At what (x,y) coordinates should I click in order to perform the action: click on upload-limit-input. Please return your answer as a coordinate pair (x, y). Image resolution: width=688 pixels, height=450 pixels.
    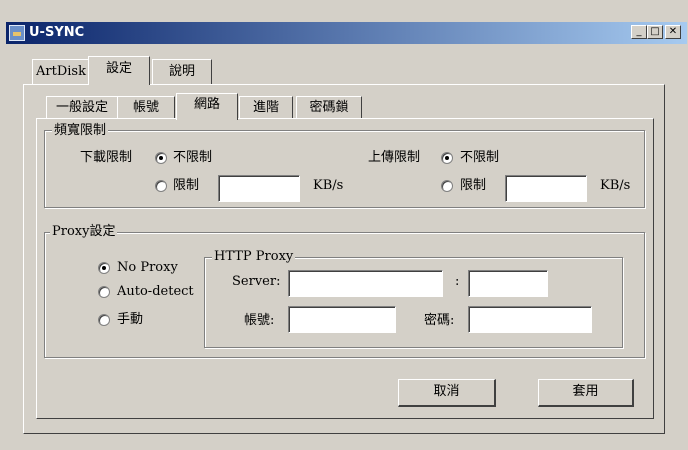
    Looking at the image, I should click on (546, 188).